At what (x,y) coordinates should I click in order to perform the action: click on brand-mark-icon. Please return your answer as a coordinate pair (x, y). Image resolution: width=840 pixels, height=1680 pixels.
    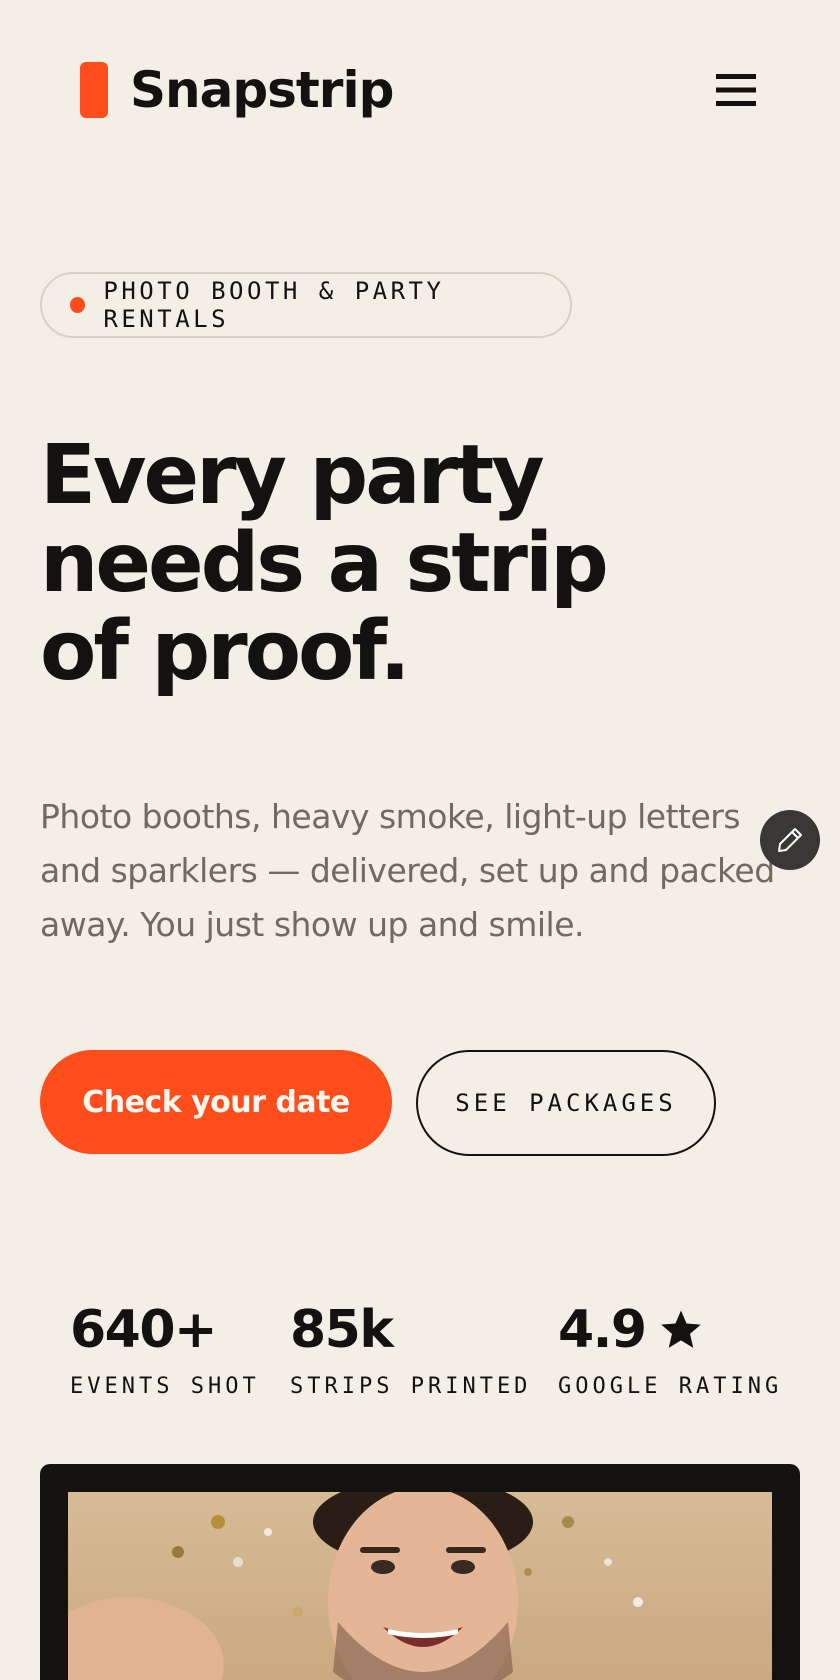
    Looking at the image, I should click on (94, 90).